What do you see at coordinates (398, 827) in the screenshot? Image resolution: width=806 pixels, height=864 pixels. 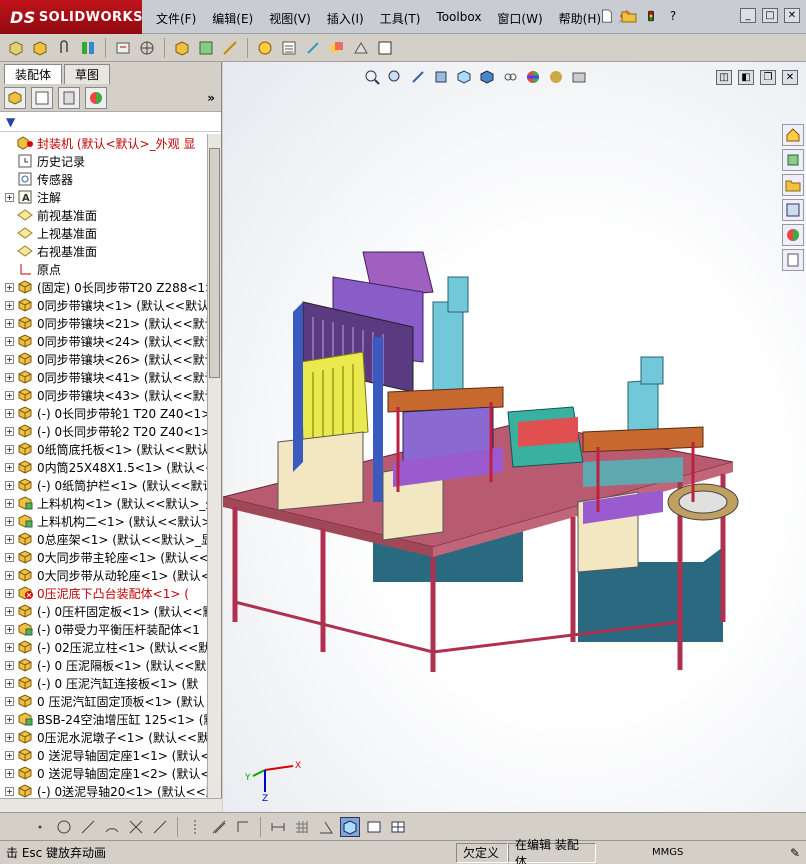 I see `table-icon` at bounding box center [398, 827].